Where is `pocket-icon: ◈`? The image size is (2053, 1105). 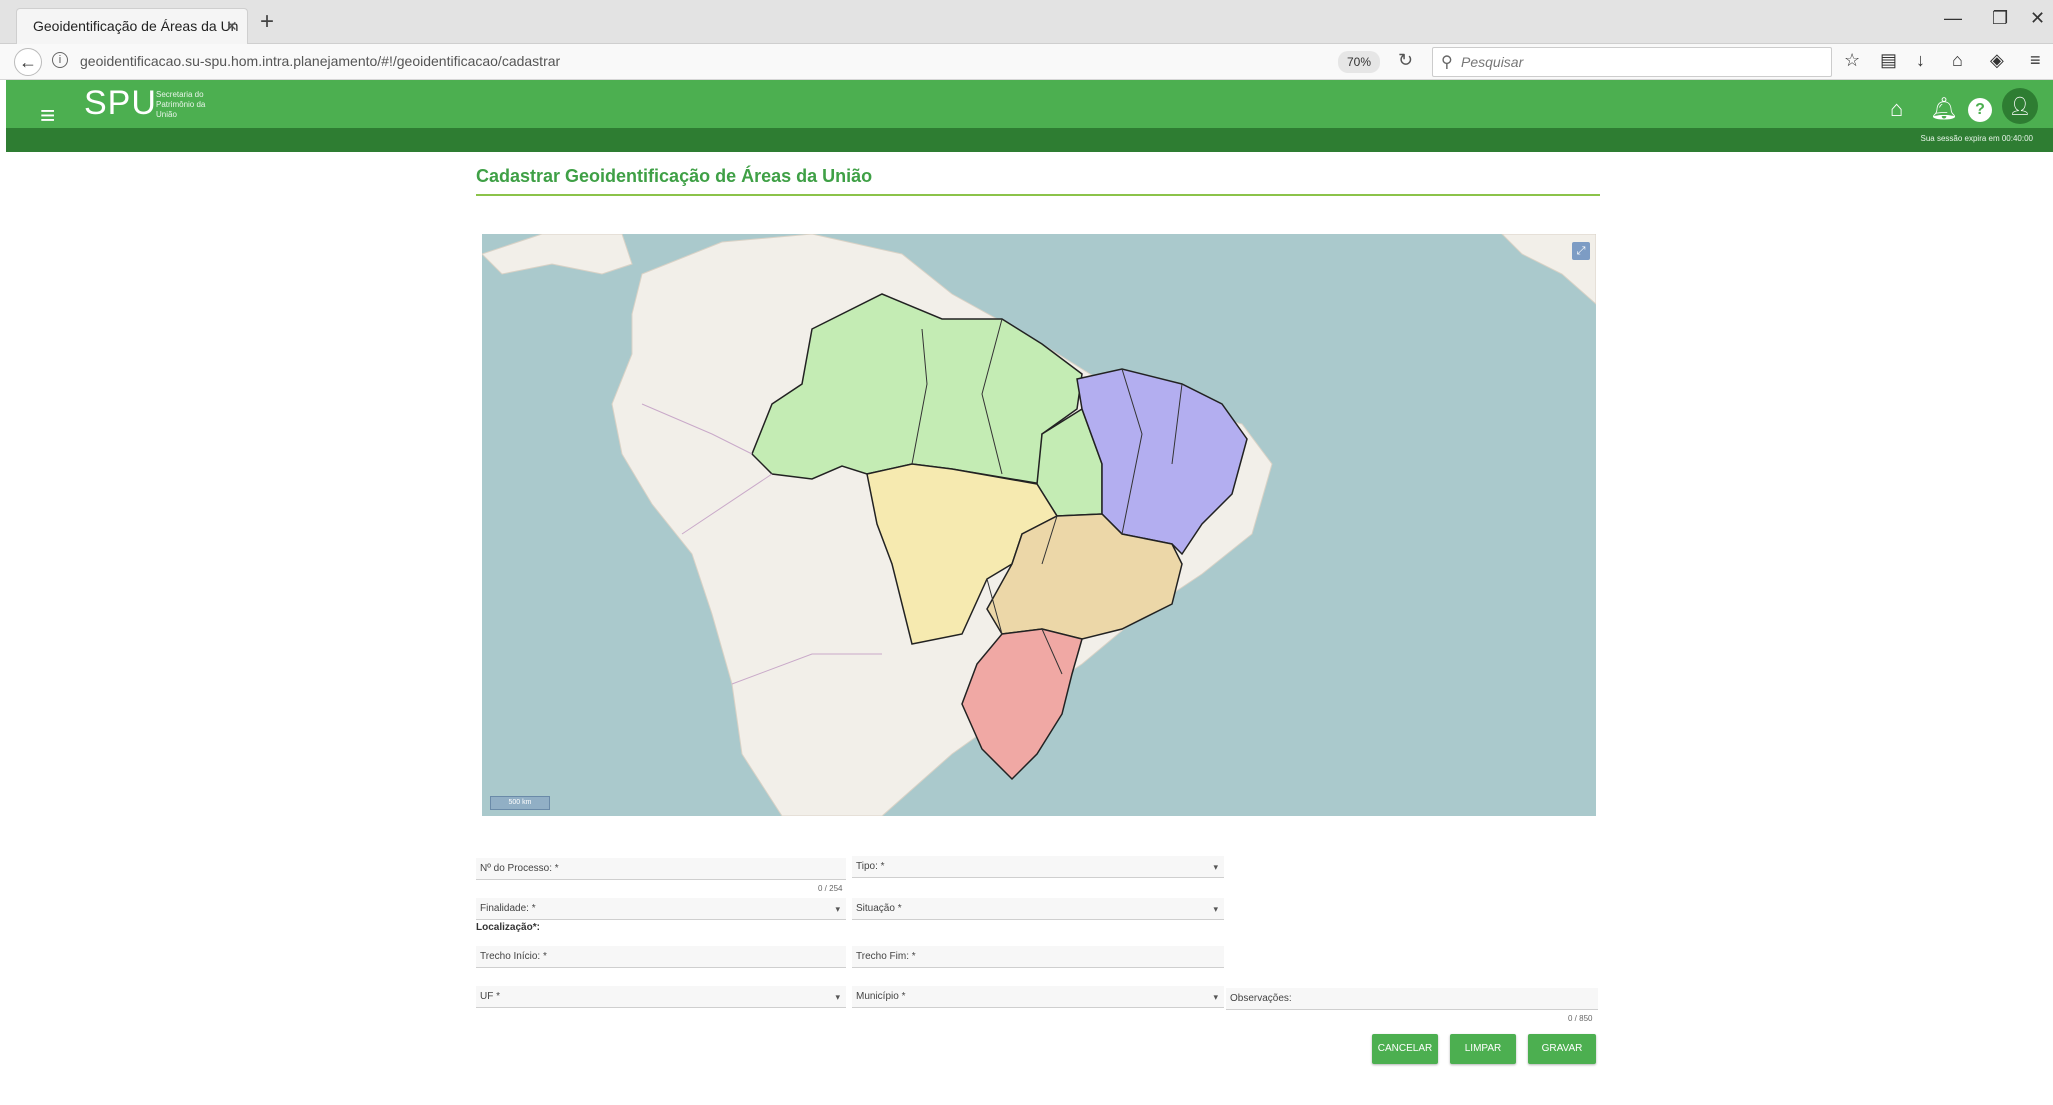 pocket-icon: ◈ is located at coordinates (1997, 60).